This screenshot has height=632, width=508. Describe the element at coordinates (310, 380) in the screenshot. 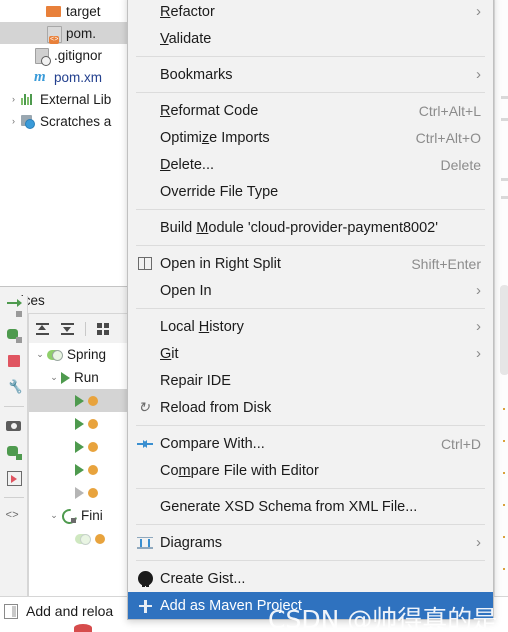

I see `menu-item: Repair IDE` at that location.